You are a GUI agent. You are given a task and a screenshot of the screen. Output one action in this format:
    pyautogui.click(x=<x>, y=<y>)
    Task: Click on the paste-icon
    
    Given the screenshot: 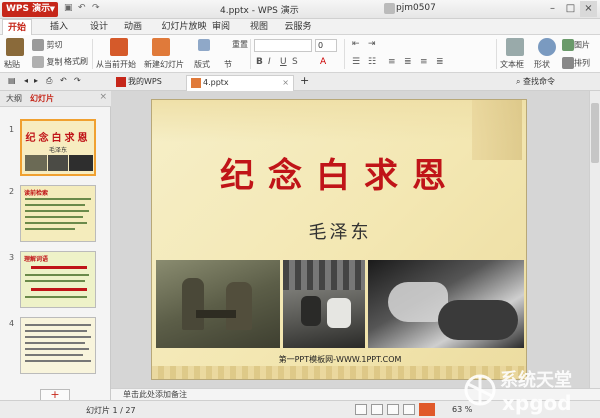 What is the action you would take?
    pyautogui.click(x=15, y=47)
    